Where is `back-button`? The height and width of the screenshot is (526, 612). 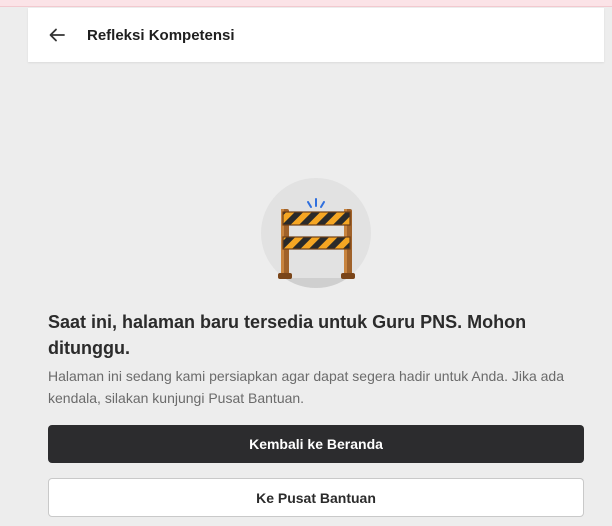
back-button is located at coordinates (57, 35).